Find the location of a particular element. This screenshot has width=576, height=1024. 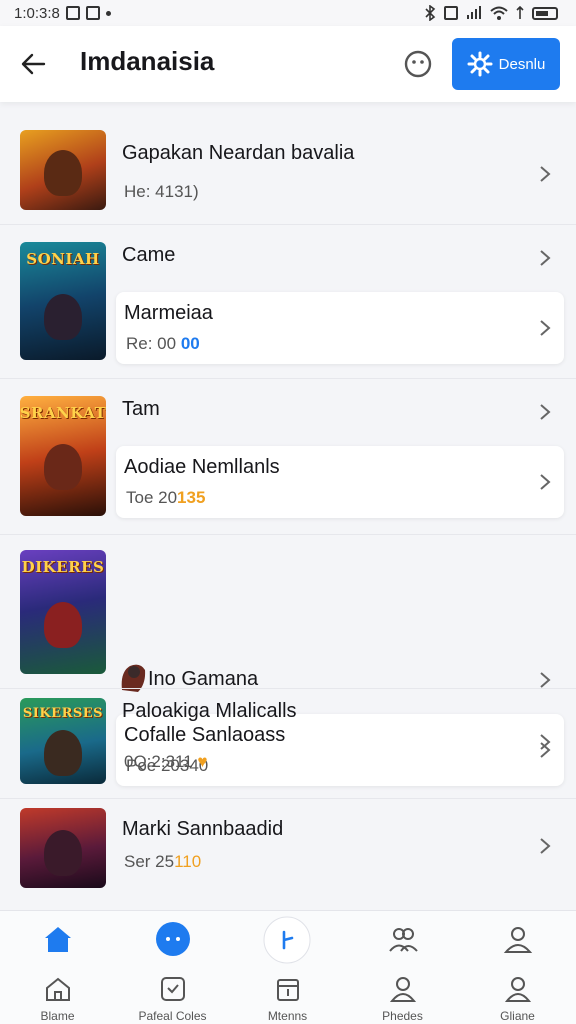

nav-label: Pafeal Coles is located at coordinates (172, 1016).